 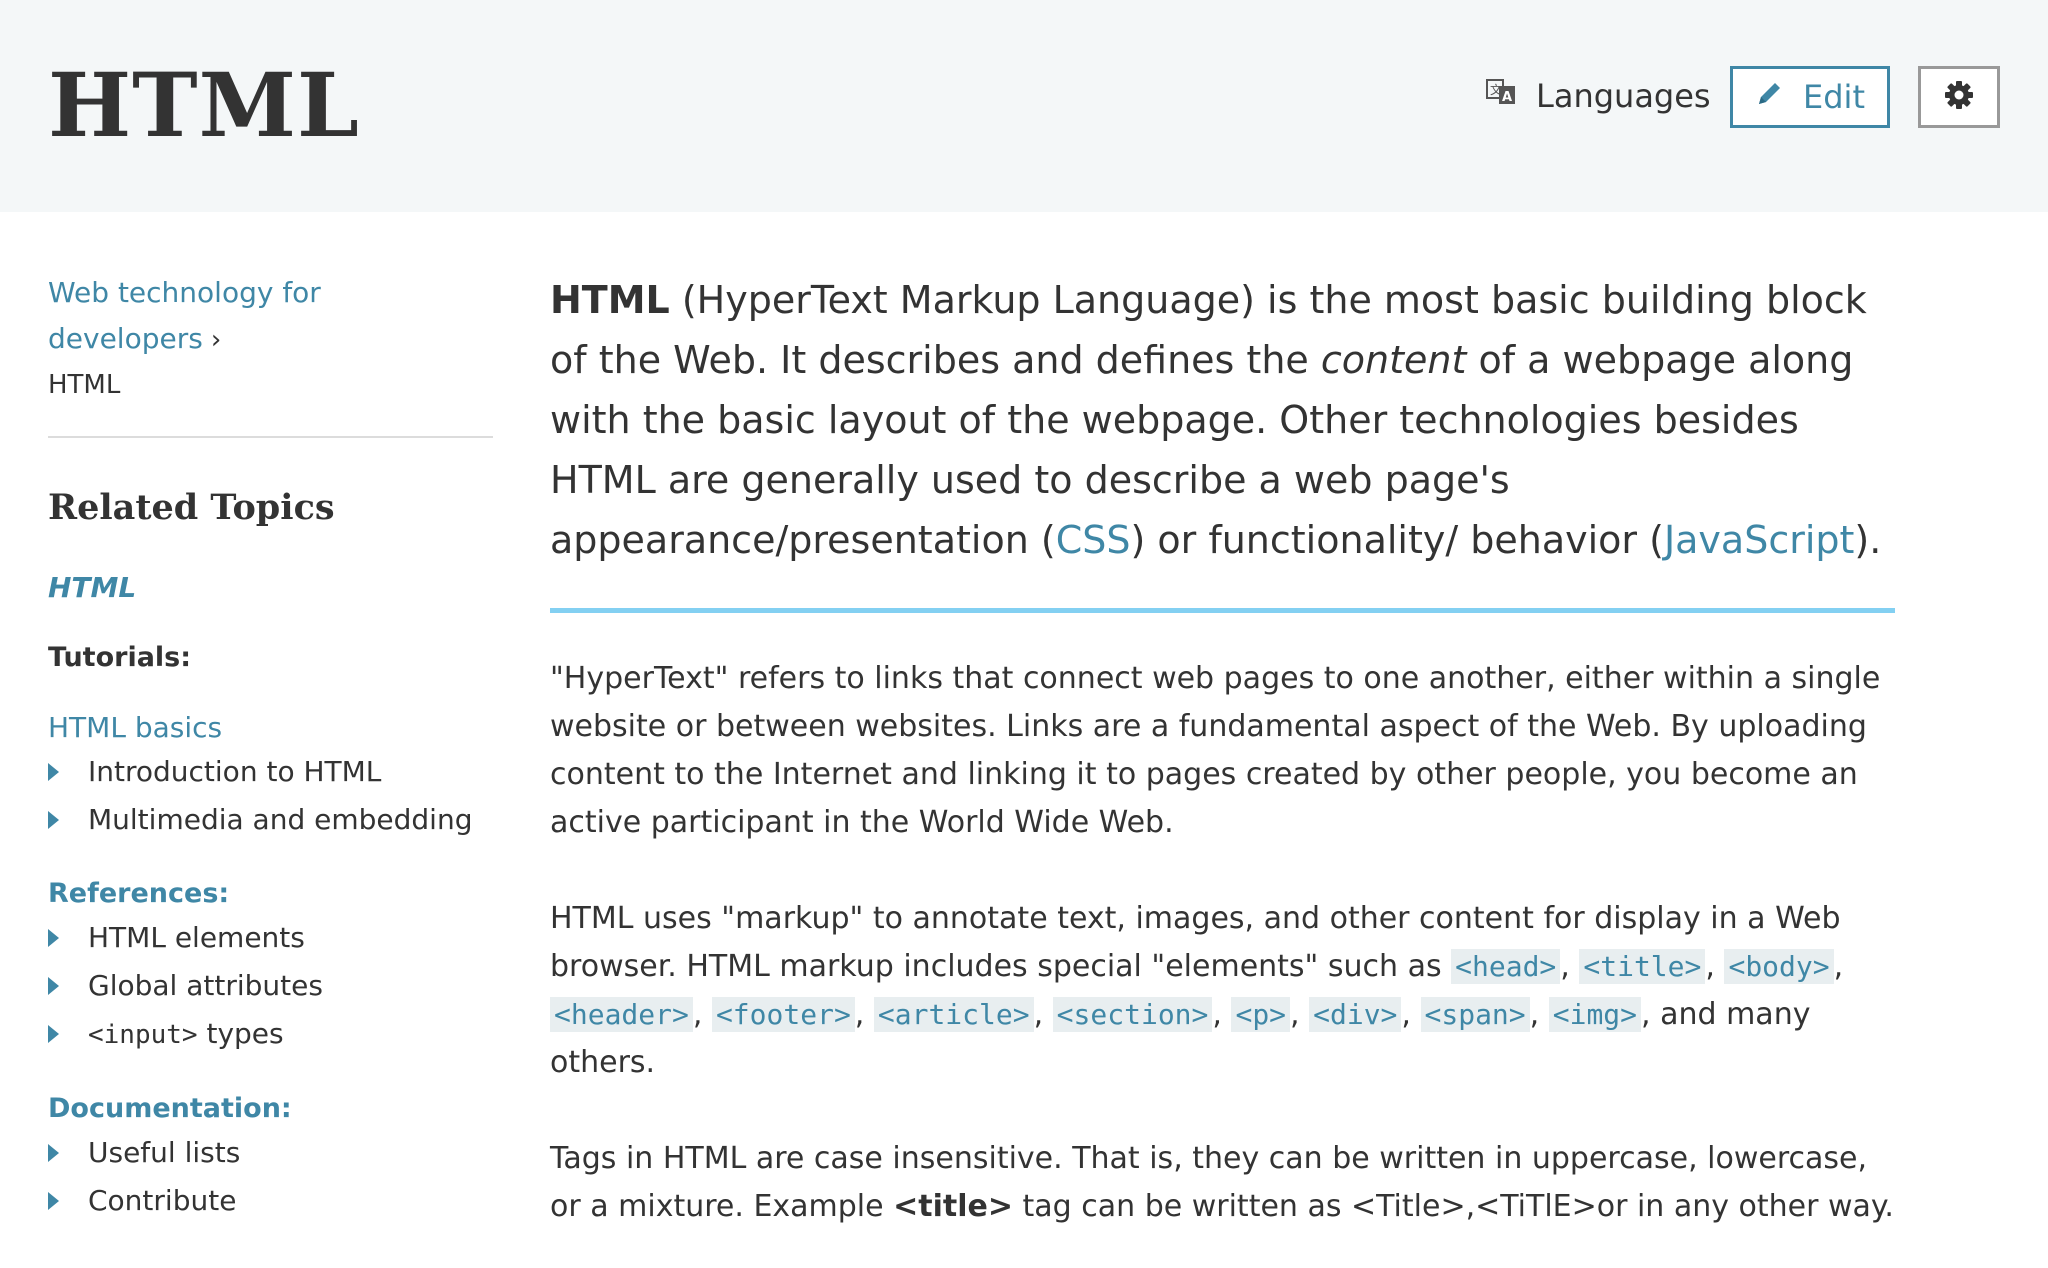 What do you see at coordinates (1779, 97) in the screenshot?
I see `pencil-icon` at bounding box center [1779, 97].